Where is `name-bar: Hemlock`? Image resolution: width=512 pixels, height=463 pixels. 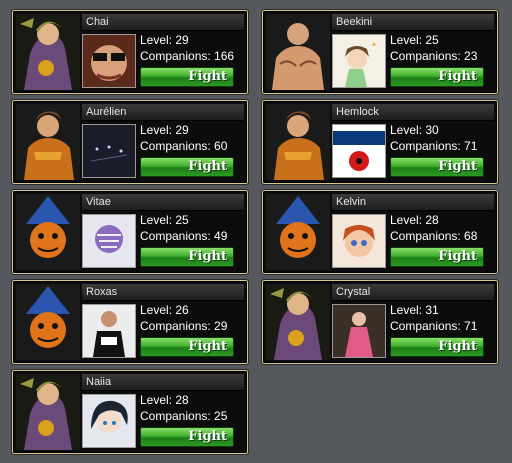
name-bar: Hemlock is located at coordinates (413, 112).